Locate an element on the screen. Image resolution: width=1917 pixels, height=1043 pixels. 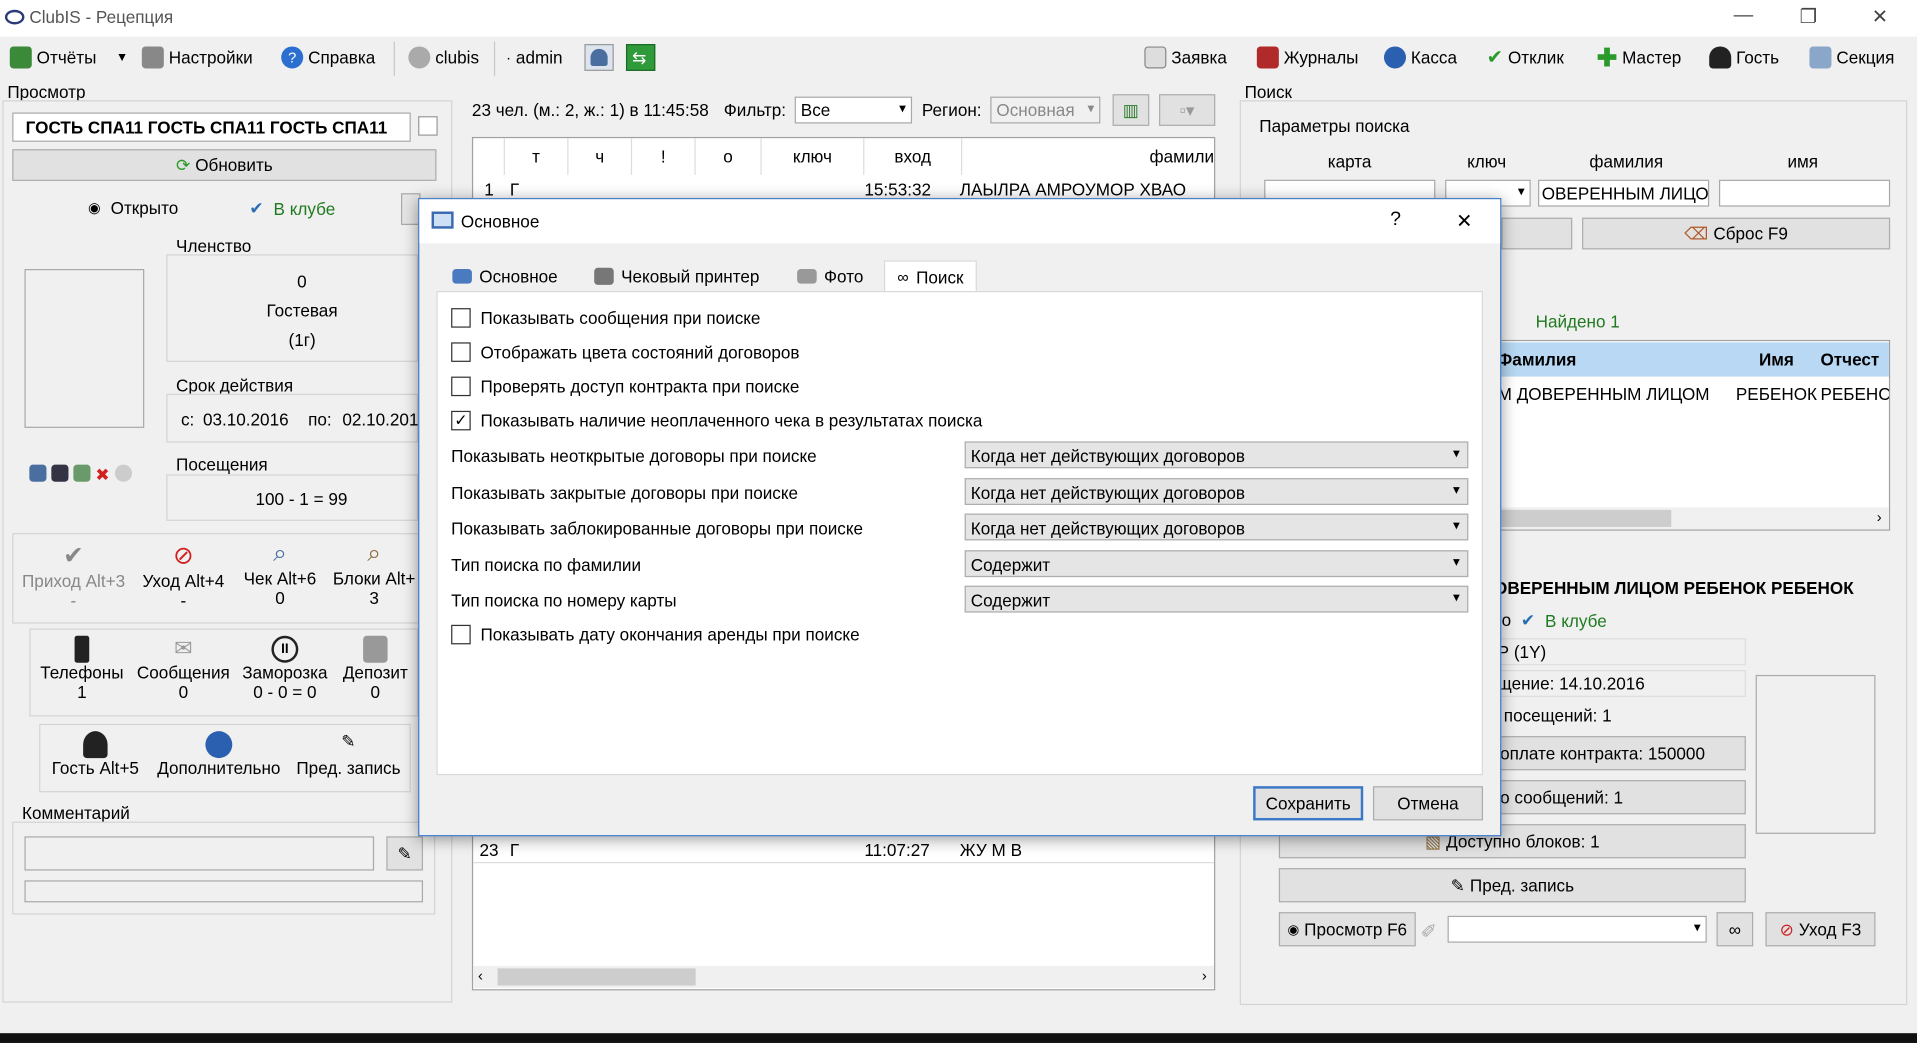
results-header-patronymic: Отчест is located at coordinates (1854, 360).